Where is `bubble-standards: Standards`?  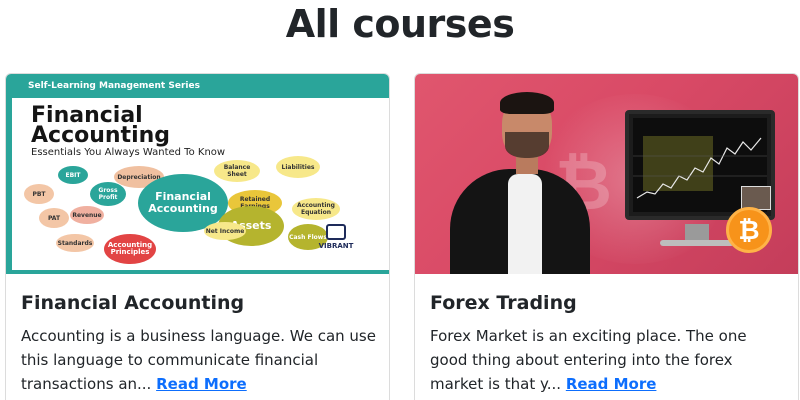 bubble-standards: Standards is located at coordinates (75, 243).